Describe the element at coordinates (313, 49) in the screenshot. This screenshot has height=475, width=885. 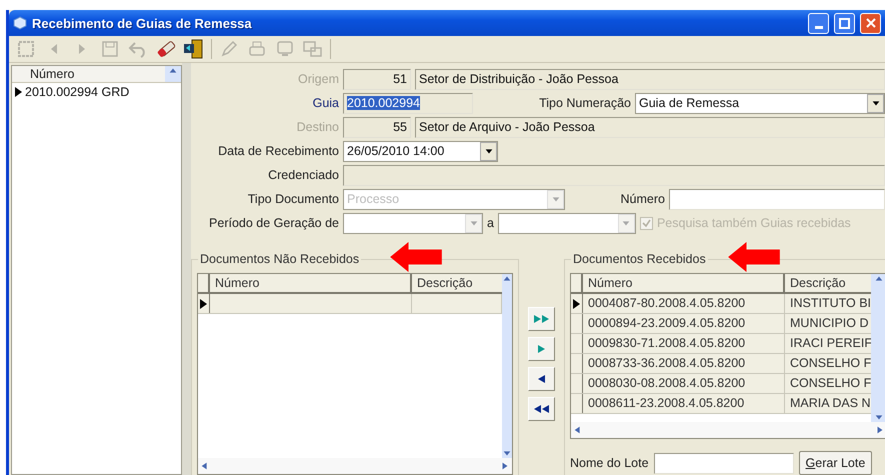
I see `copy-icon` at that location.